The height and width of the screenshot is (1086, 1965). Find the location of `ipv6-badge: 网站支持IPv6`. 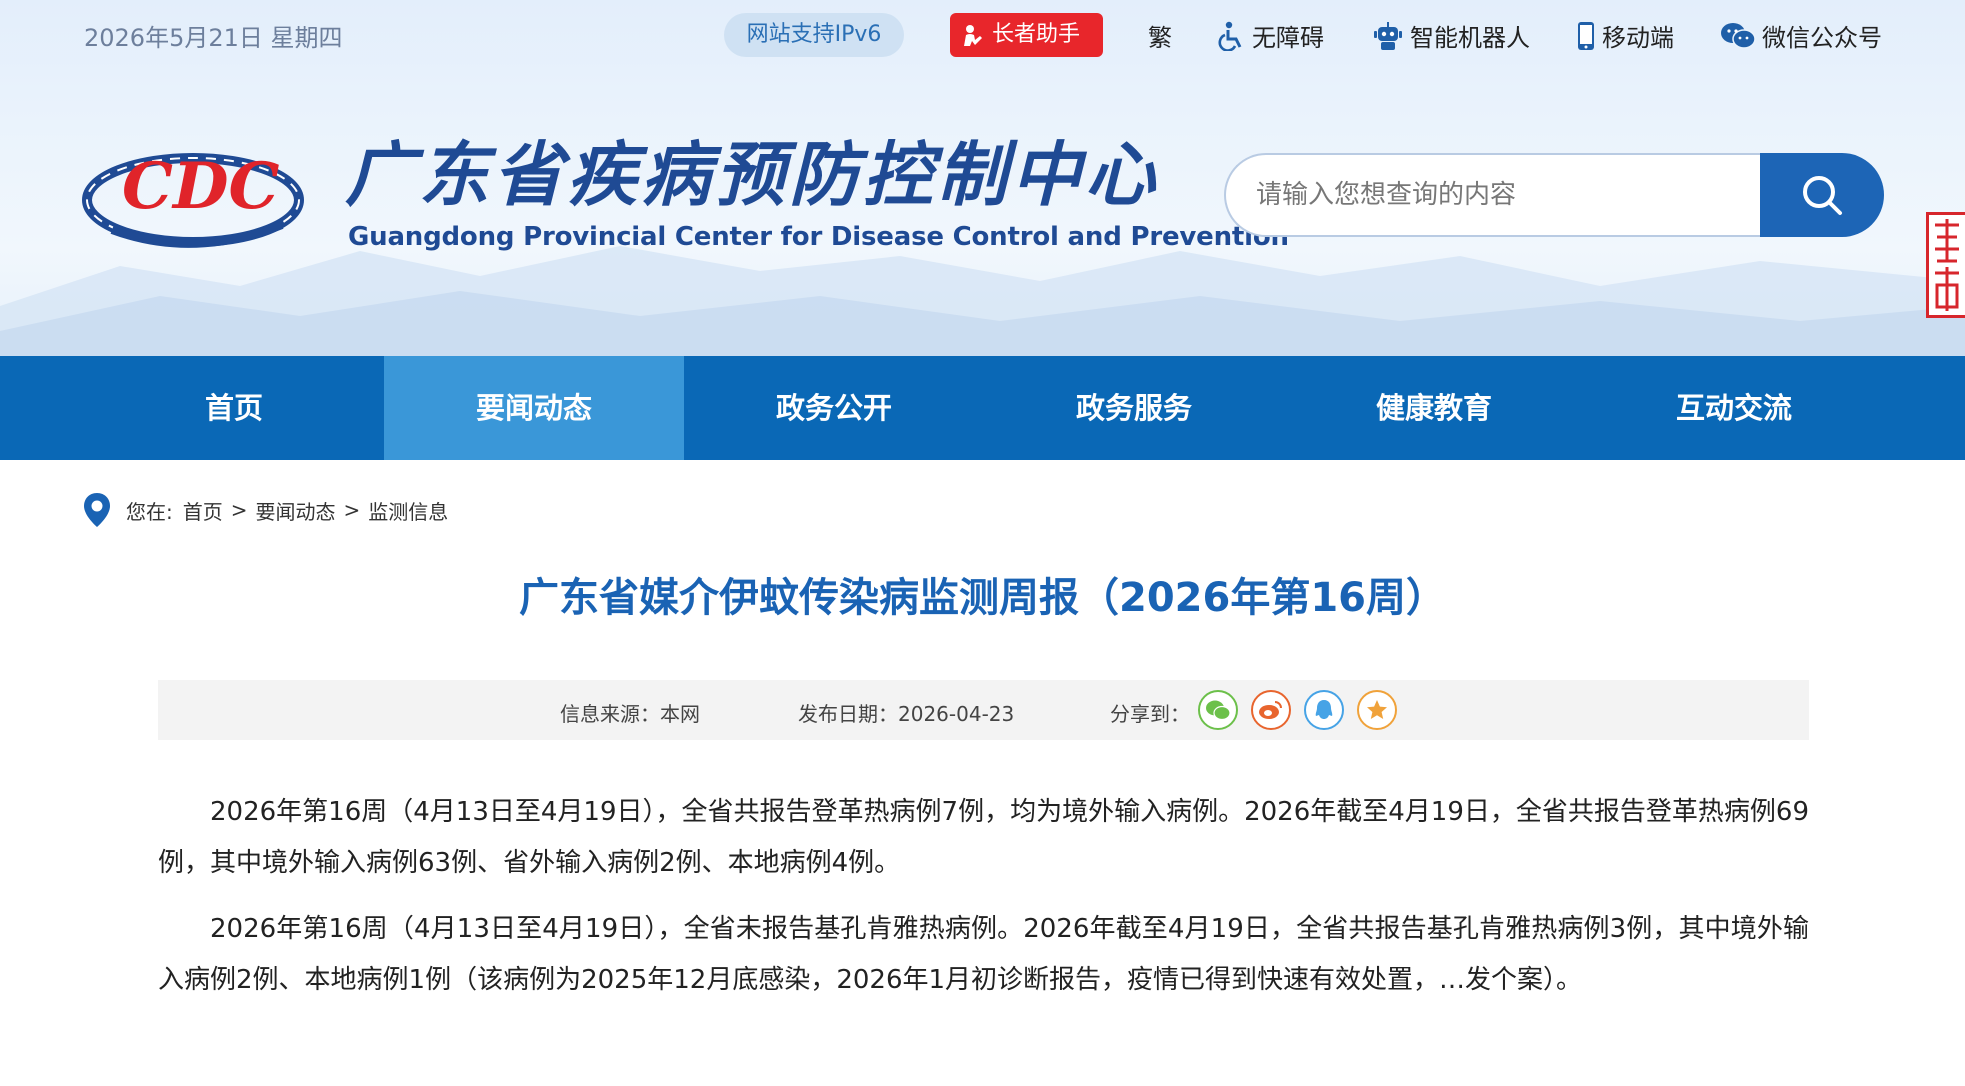

ipv6-badge: 网站支持IPv6 is located at coordinates (814, 35).